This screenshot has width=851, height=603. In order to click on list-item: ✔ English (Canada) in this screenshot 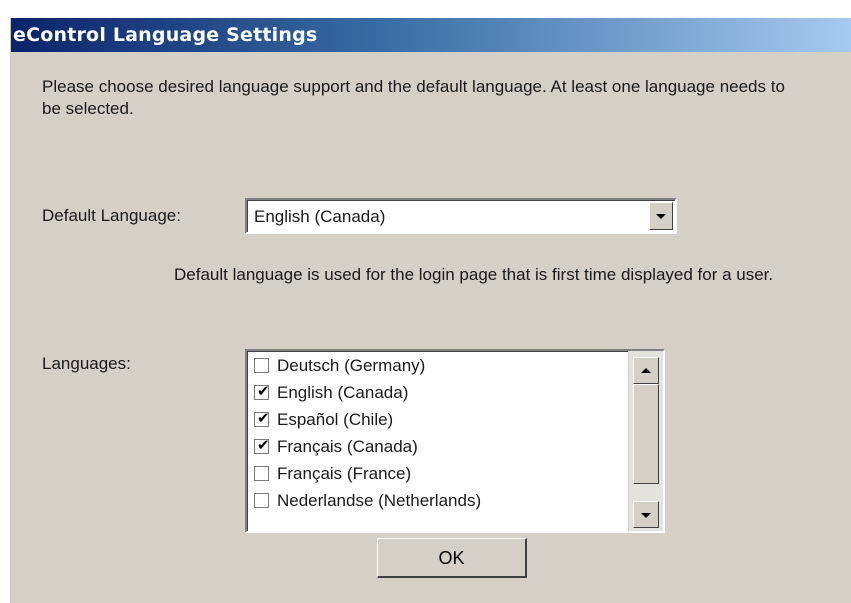, I will do `click(436, 393)`.